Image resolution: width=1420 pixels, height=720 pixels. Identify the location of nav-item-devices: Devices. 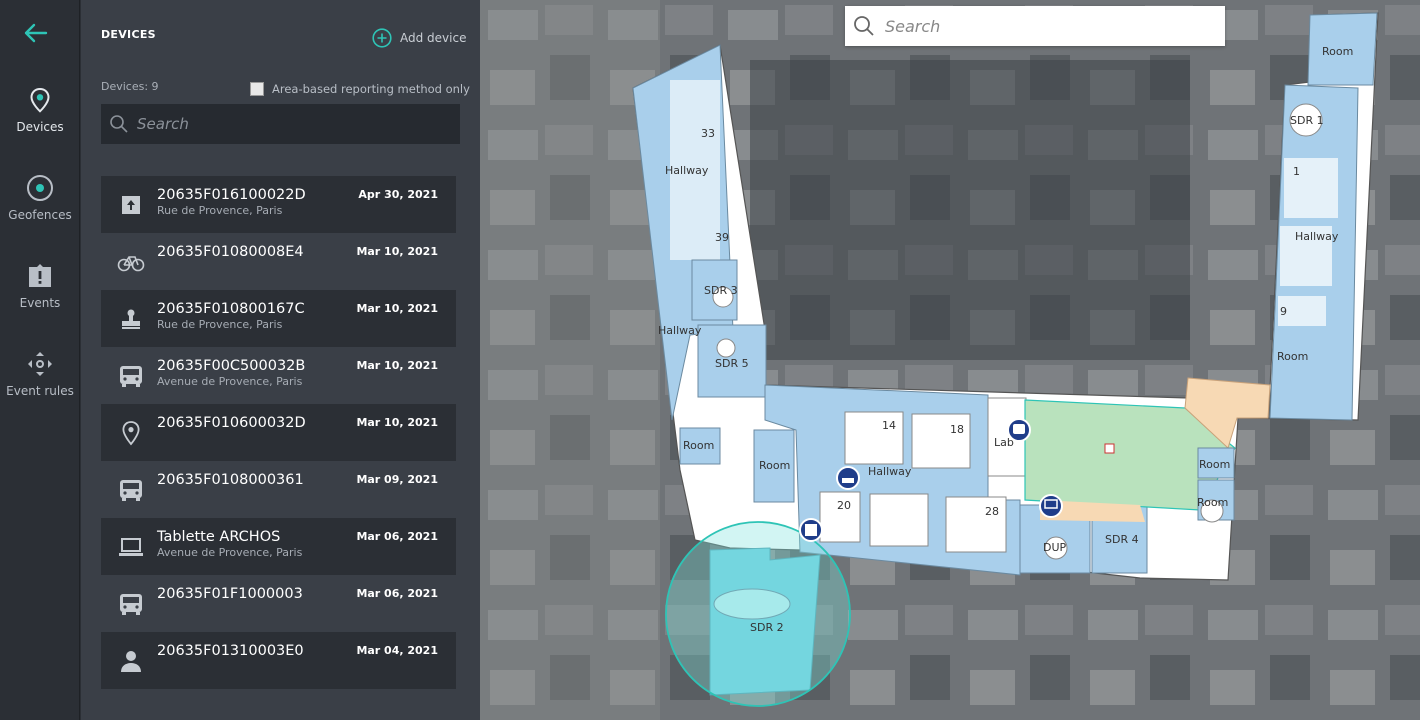
(40, 110).